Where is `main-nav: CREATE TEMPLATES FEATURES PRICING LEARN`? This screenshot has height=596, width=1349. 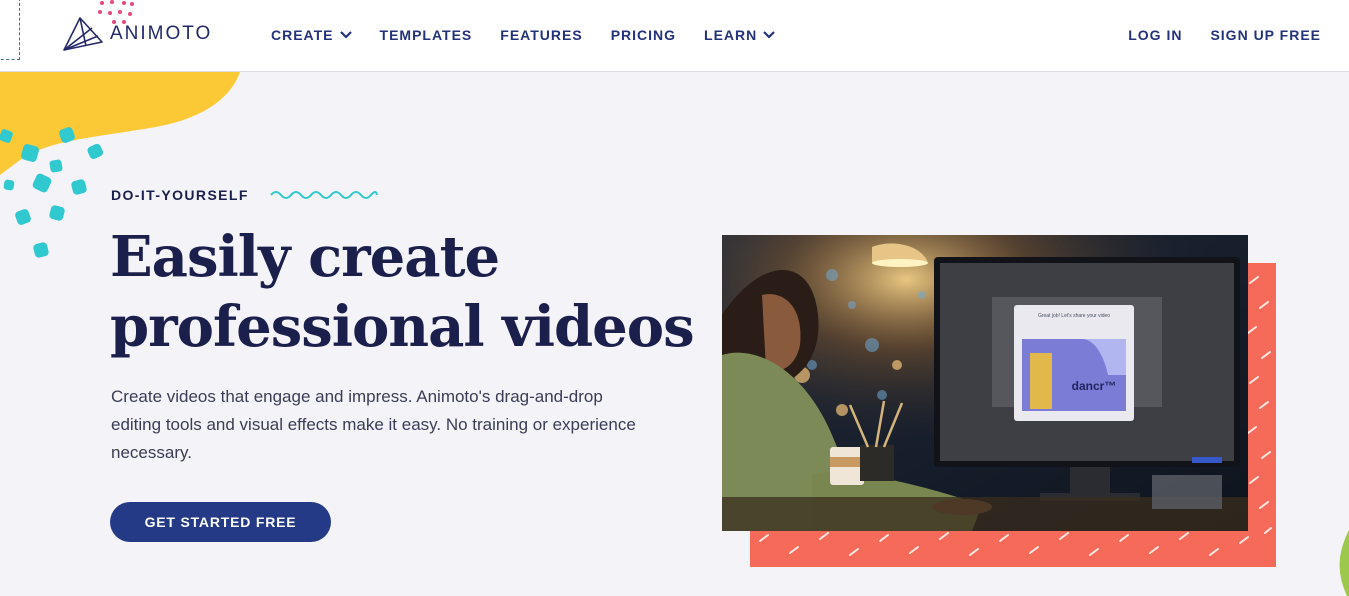
main-nav: CREATE TEMPLATES FEATURES PRICING LEARN is located at coordinates (523, 35).